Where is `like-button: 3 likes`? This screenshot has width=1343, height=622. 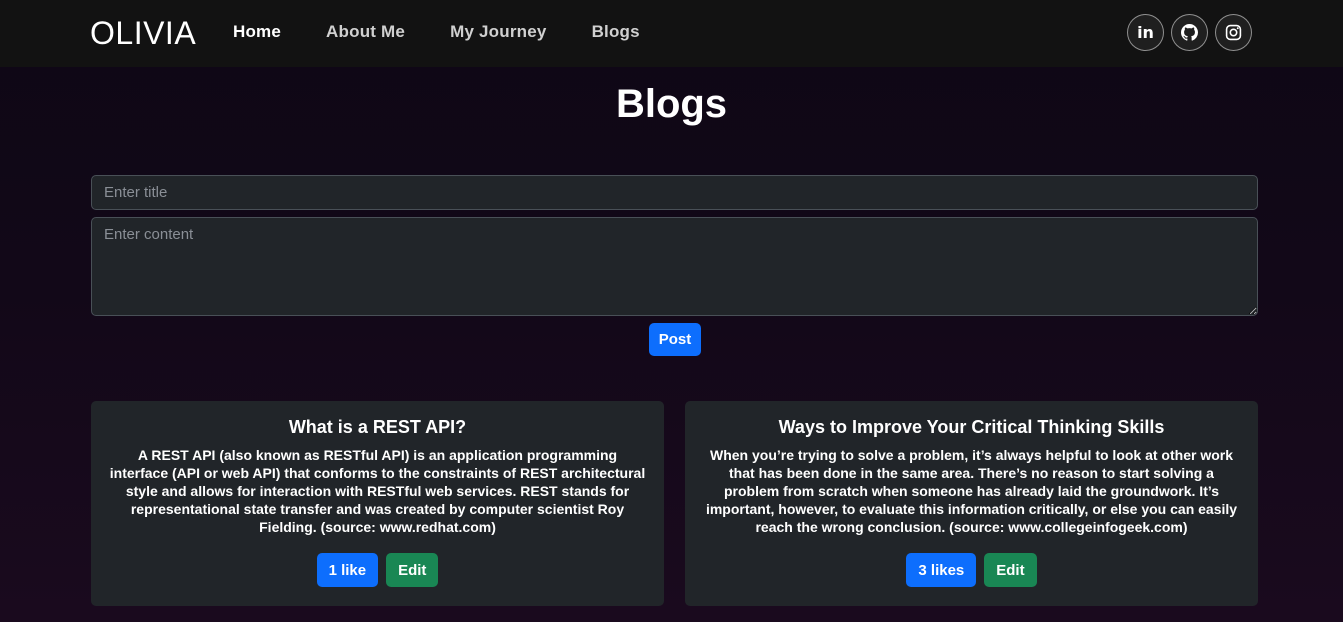
like-button: 3 likes is located at coordinates (941, 570).